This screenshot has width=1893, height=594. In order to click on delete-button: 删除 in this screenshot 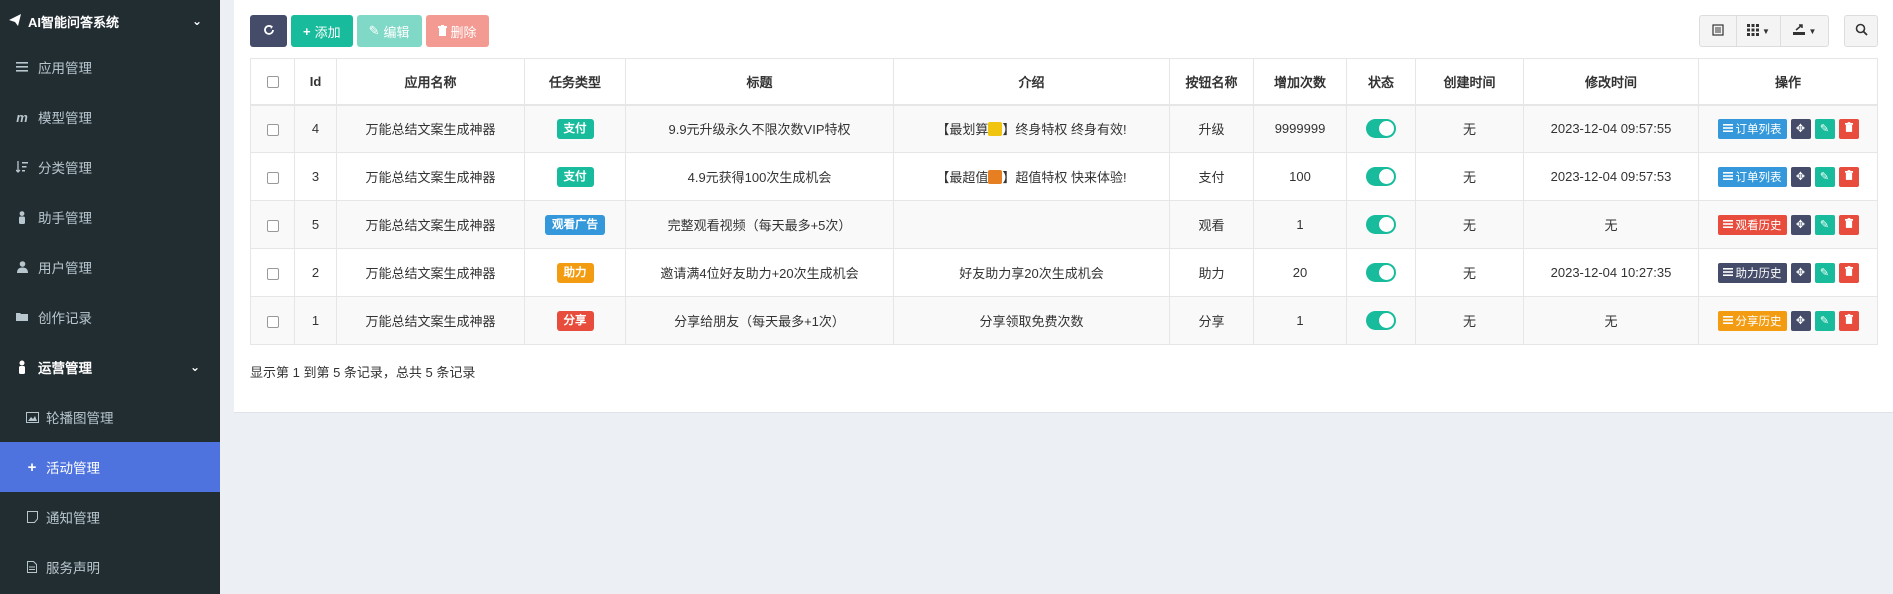, I will do `click(457, 31)`.